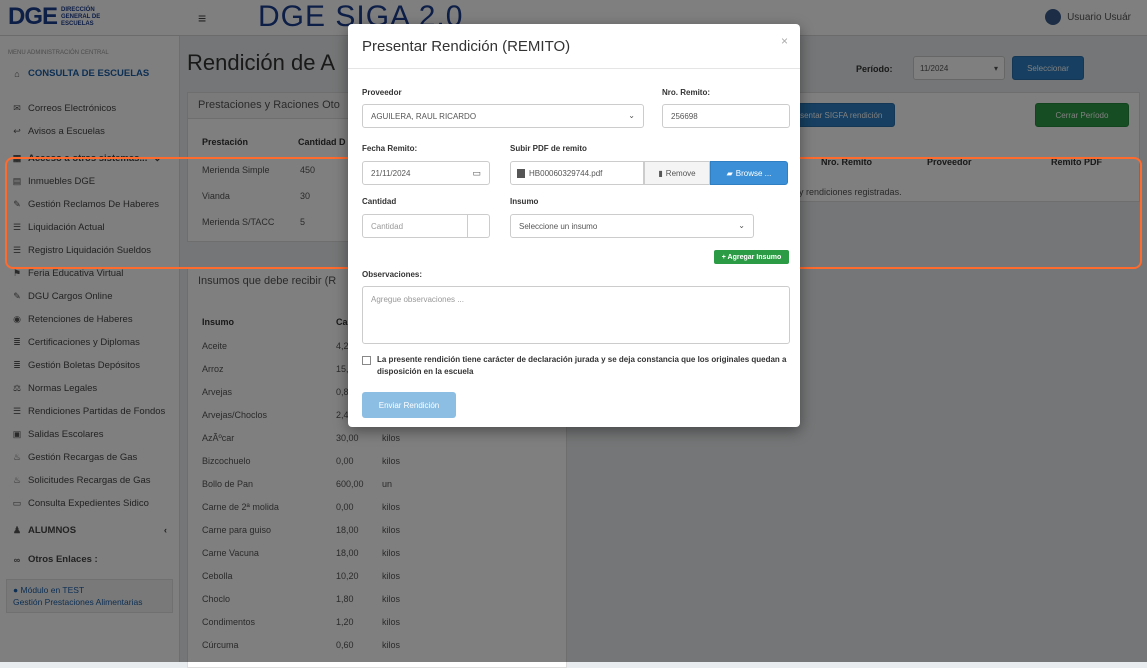  I want to click on proveedor-label: Proveedor, so click(382, 92).